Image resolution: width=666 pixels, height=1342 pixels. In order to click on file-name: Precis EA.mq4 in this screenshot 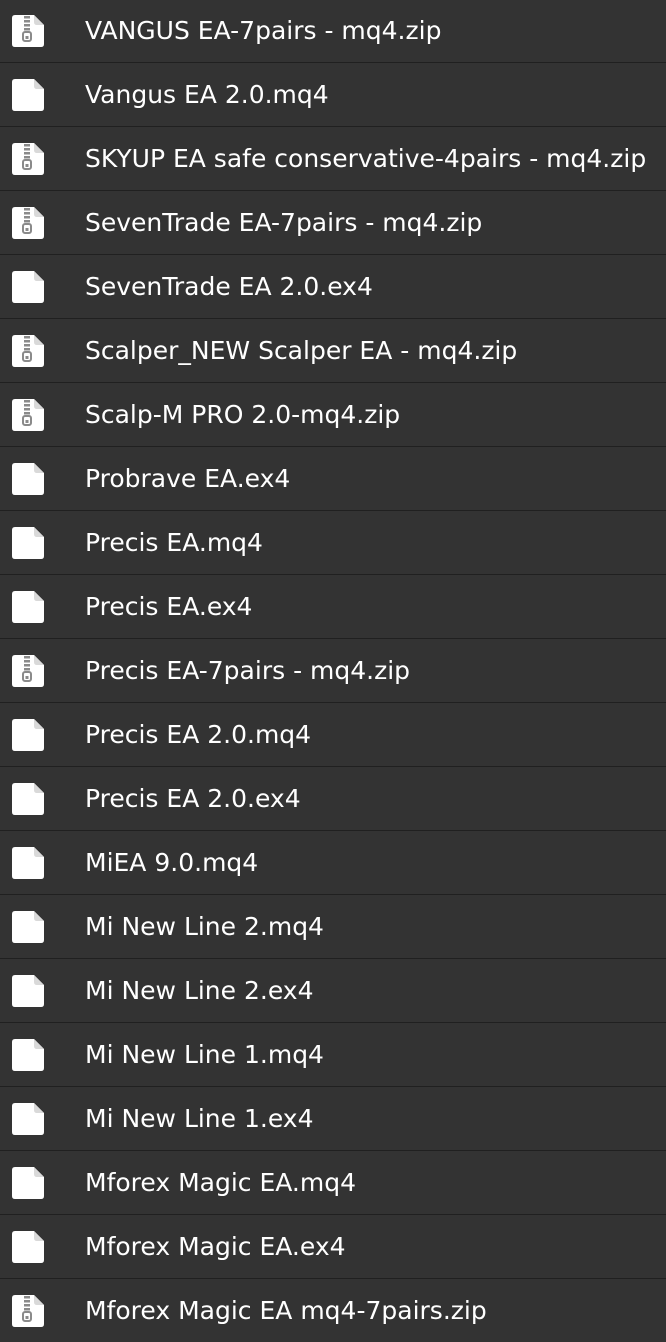, I will do `click(371, 543)`.